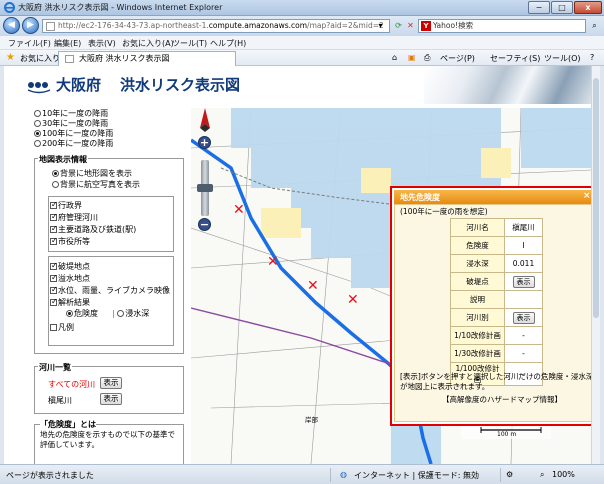  What do you see at coordinates (587, 196) in the screenshot?
I see `popup-close-icon: ×` at bounding box center [587, 196].